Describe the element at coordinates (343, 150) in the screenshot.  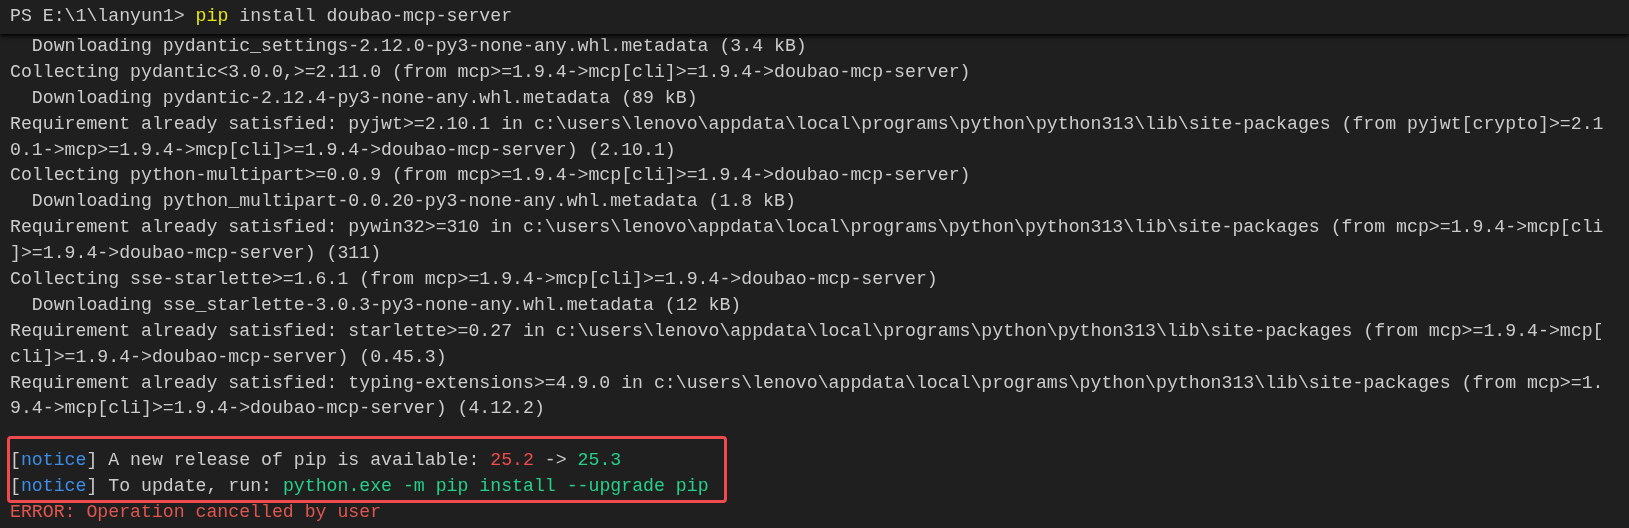
I see `output-line: 0.1->mcp>=1.9.4->mcp[cli]>=1.9.4->doubao-mcp-server) (2.10.1)` at that location.